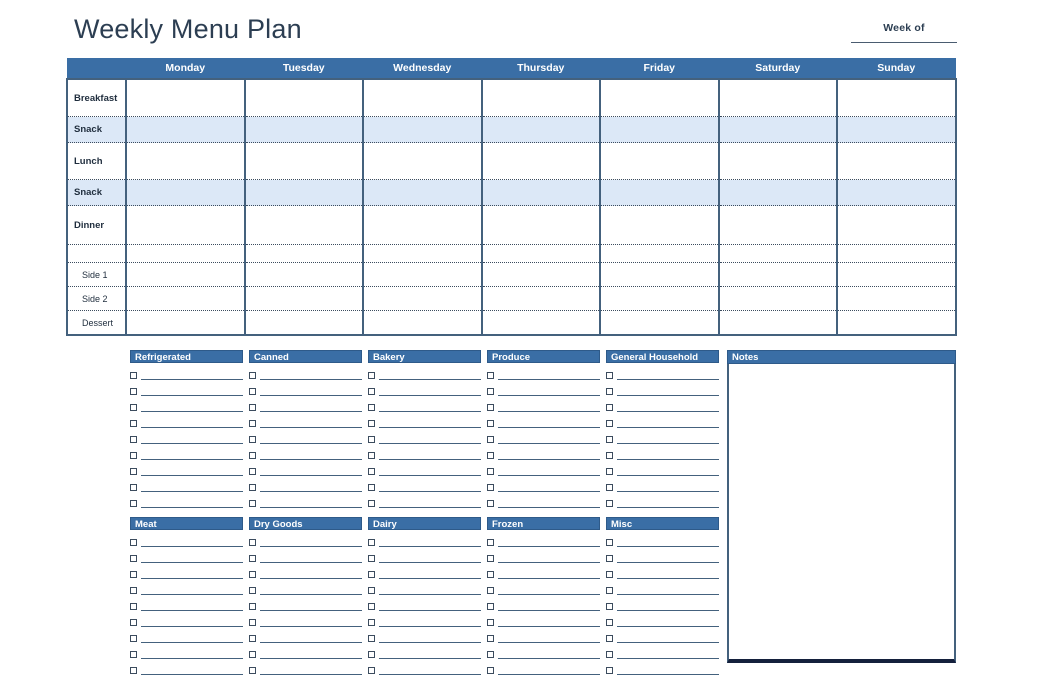 The image size is (1056, 688). What do you see at coordinates (659, 274) in the screenshot?
I see `meal-cell-side1-friday` at bounding box center [659, 274].